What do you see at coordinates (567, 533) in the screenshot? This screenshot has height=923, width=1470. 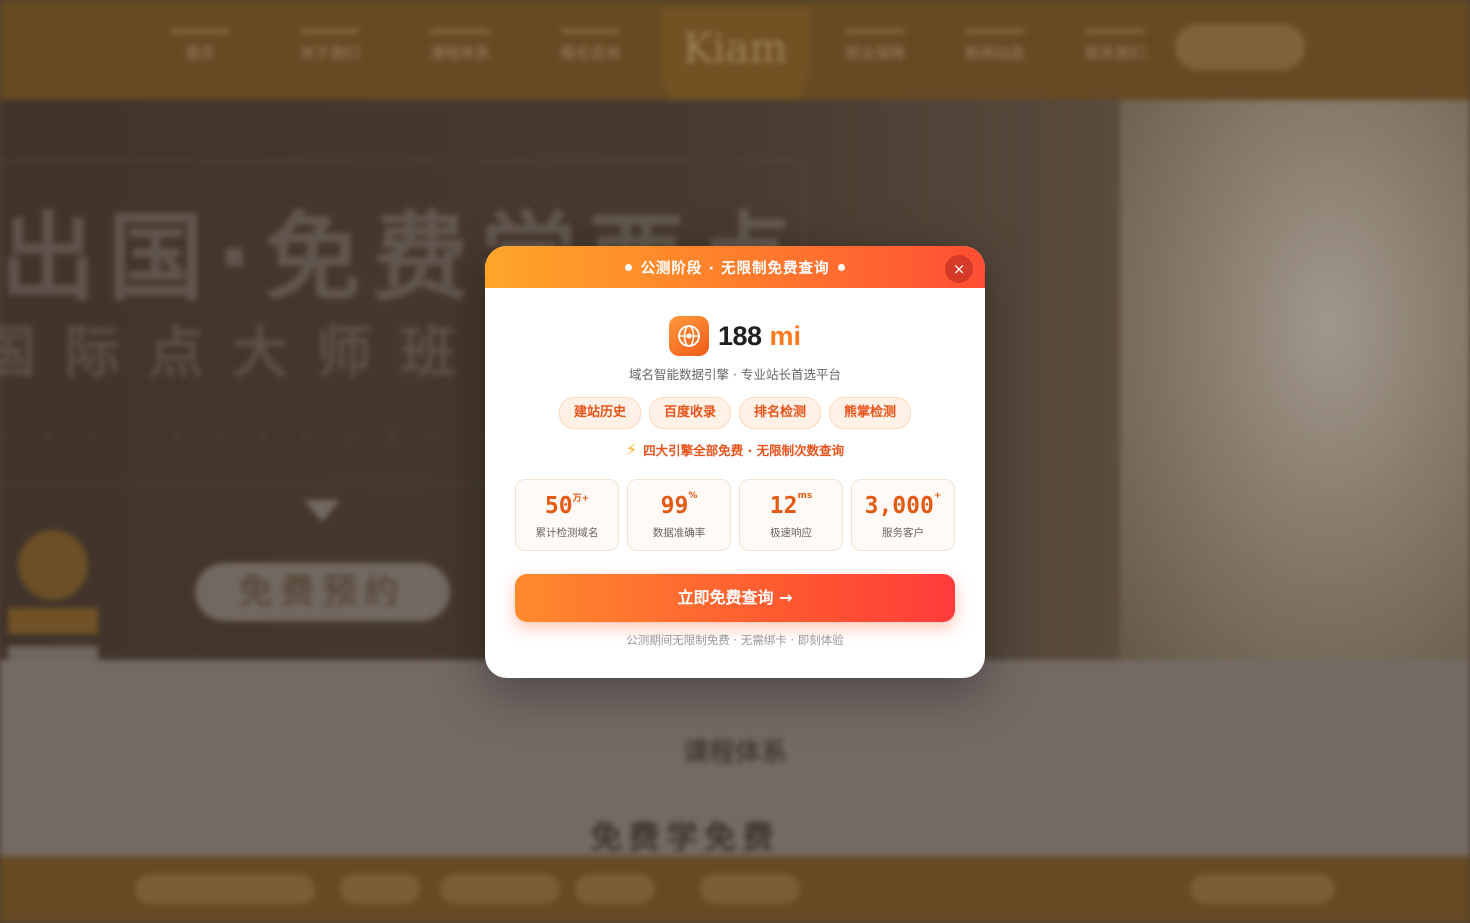 I see `stat-label: 累计检测域名` at bounding box center [567, 533].